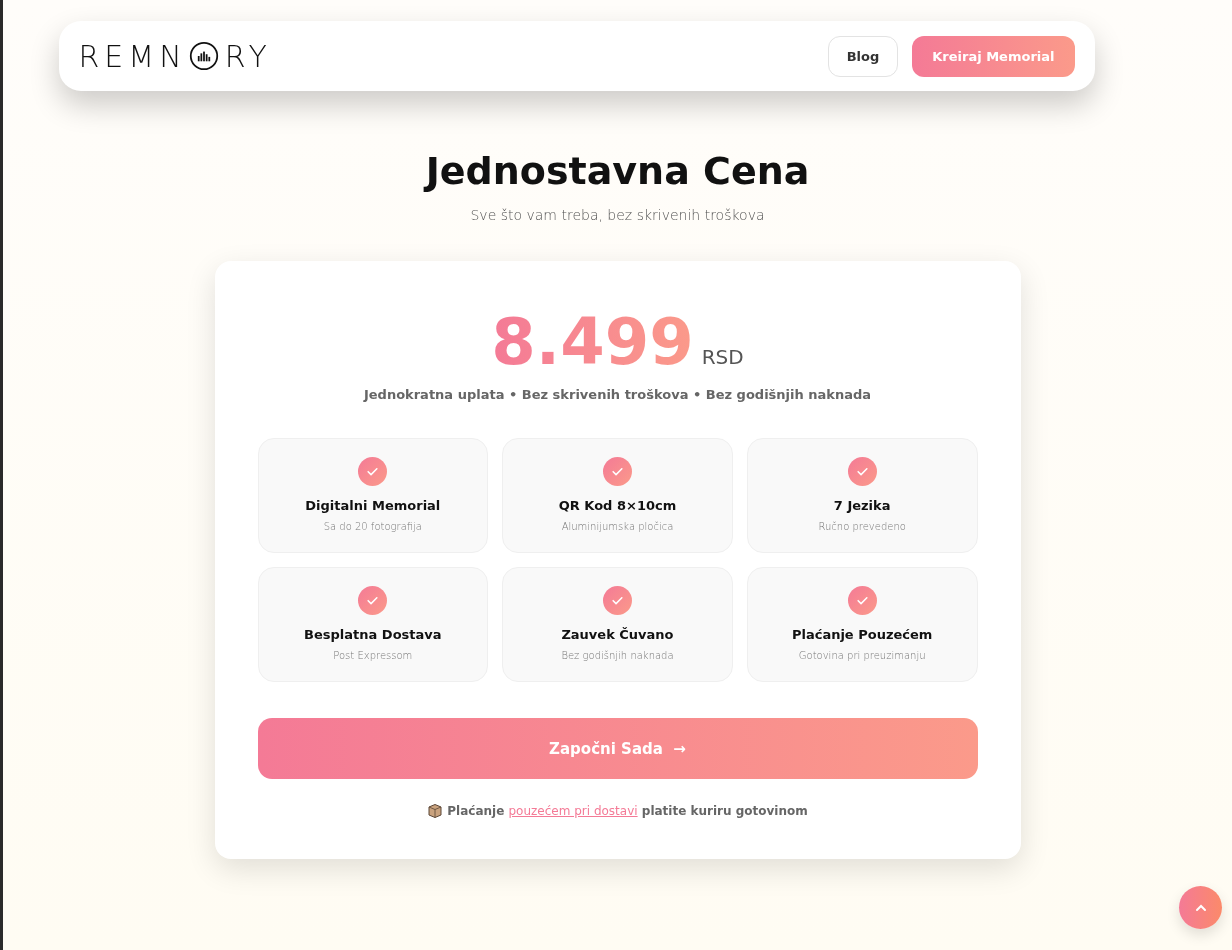 The image size is (1232, 950). What do you see at coordinates (373, 655) in the screenshot?
I see `feature-detail: Post Expressom` at bounding box center [373, 655].